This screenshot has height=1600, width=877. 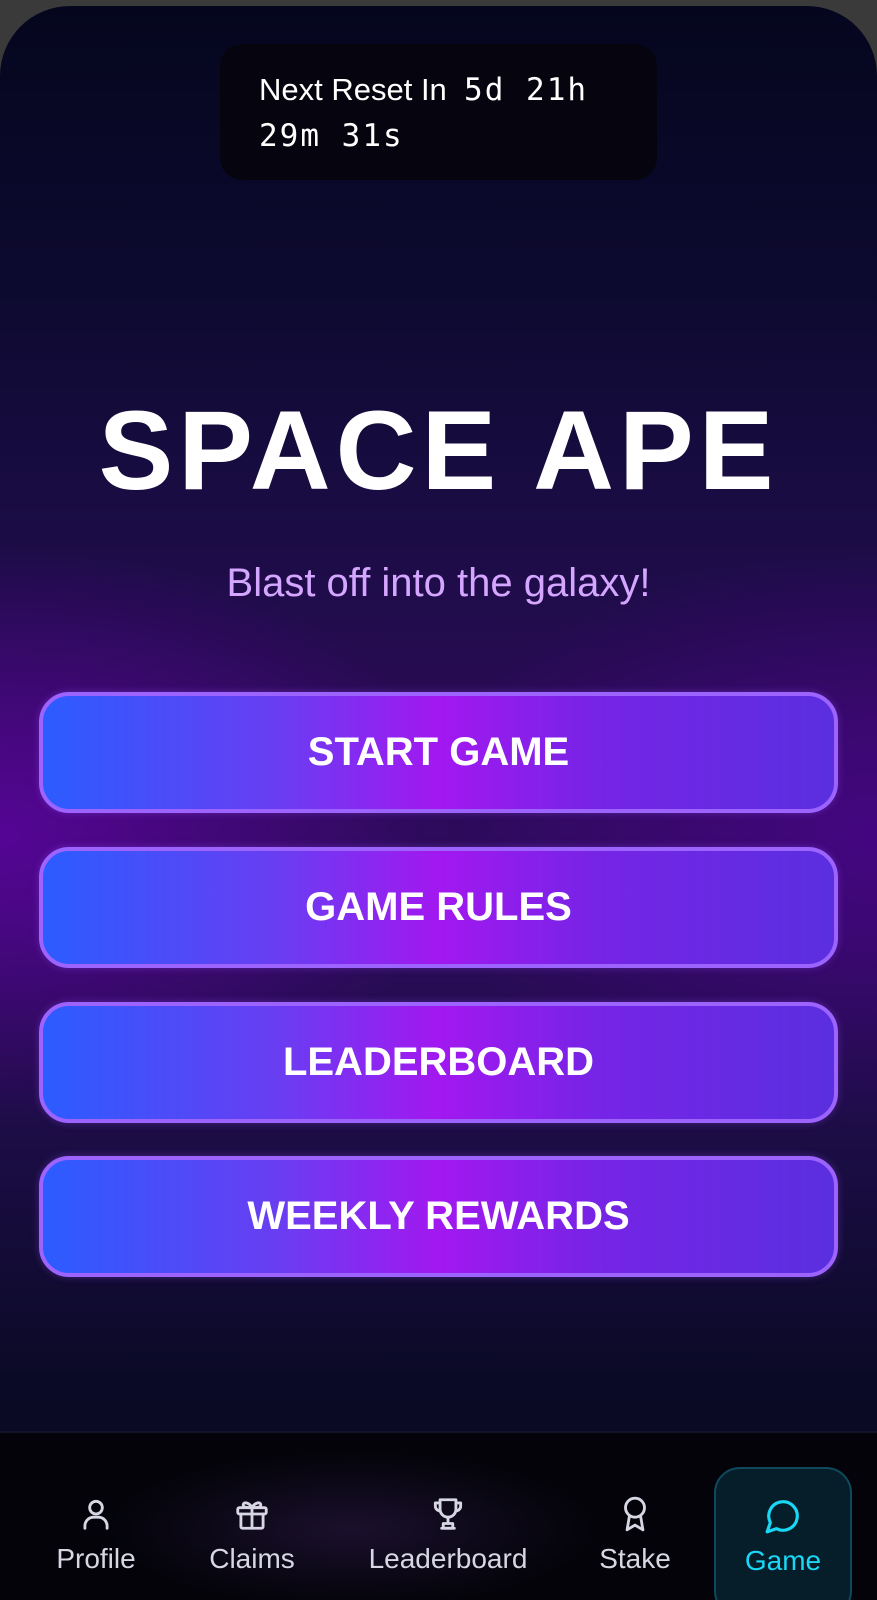 What do you see at coordinates (438, 752) in the screenshot?
I see `start-game-button: START GAME` at bounding box center [438, 752].